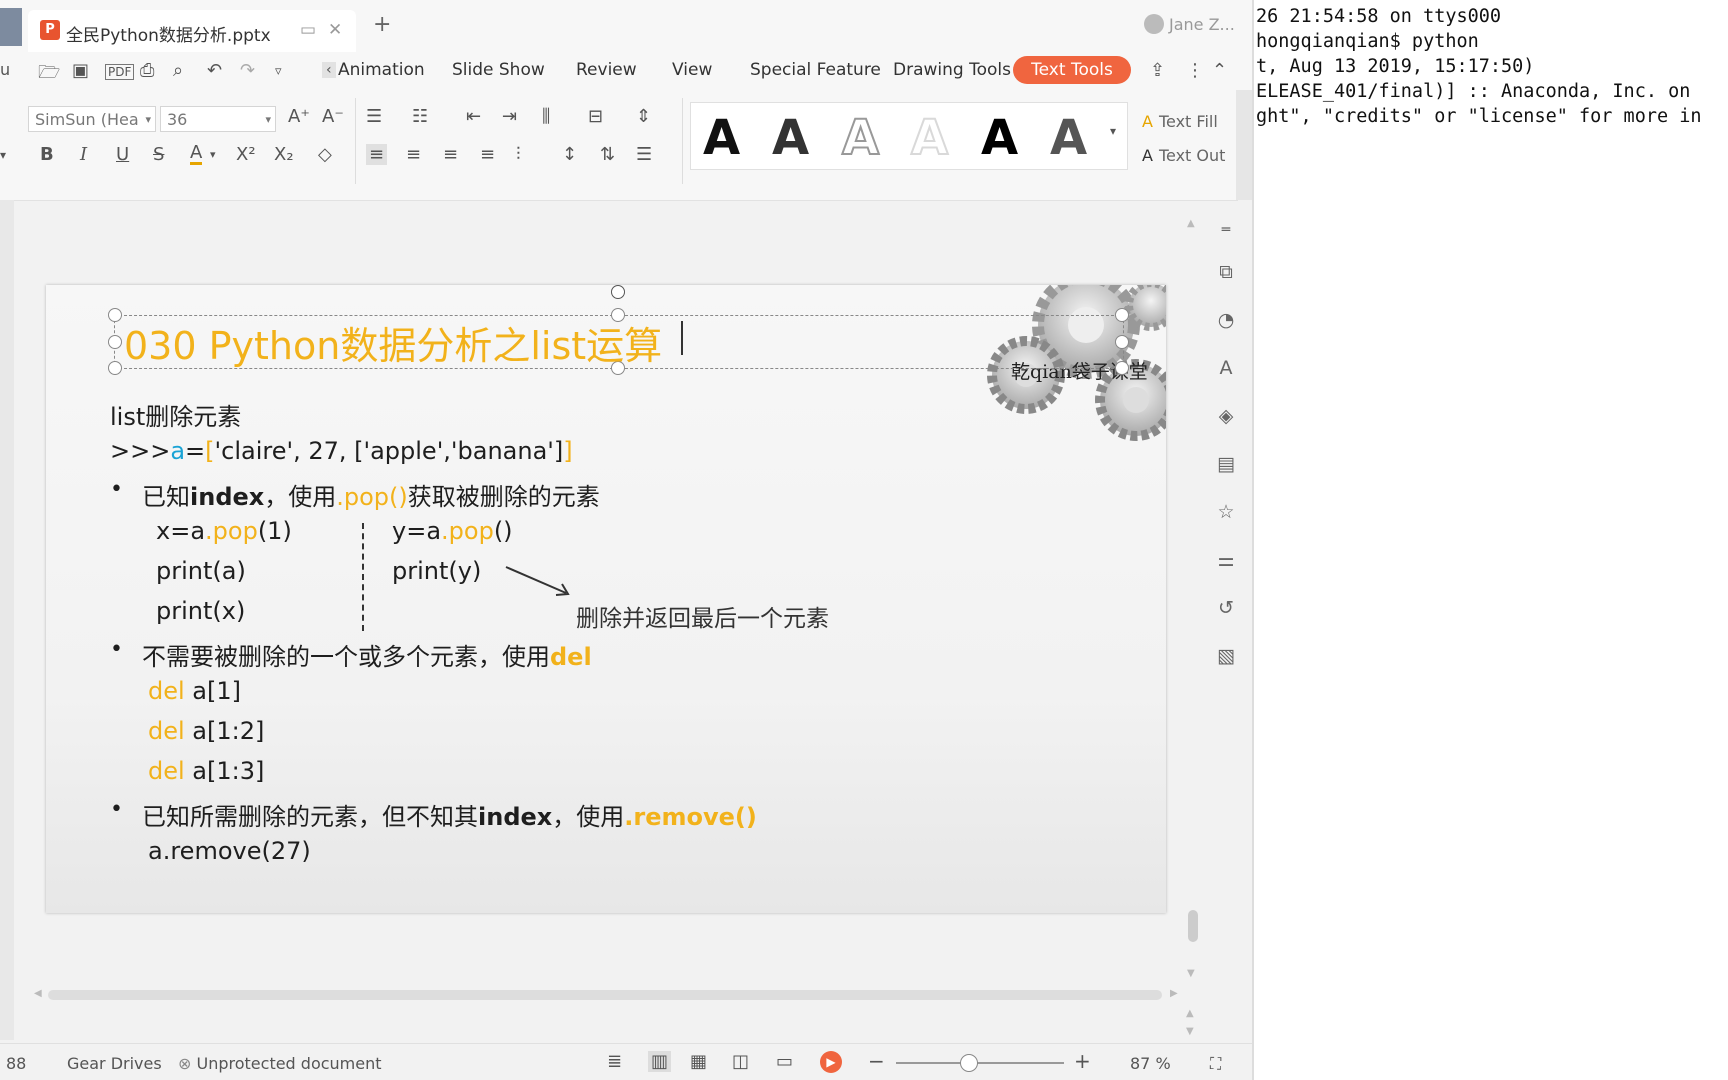 The height and width of the screenshot is (1080, 1728). What do you see at coordinates (1226, 512) in the screenshot?
I see `animation-star-icon: ☆` at bounding box center [1226, 512].